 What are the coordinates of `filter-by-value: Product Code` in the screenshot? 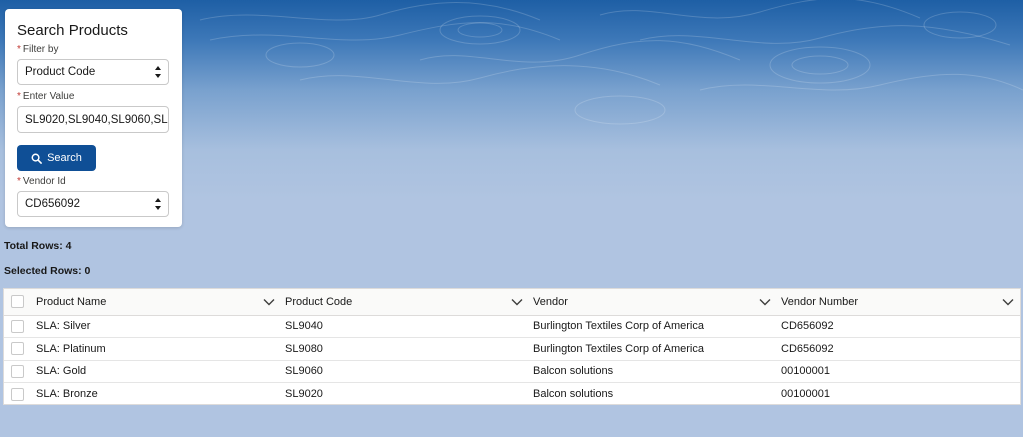 It's located at (60, 72).